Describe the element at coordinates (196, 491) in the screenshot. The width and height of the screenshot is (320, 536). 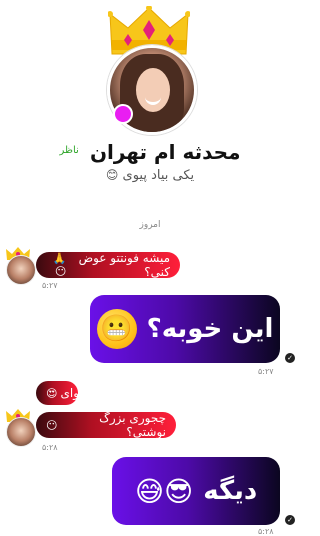
I see `message-bubble-outgoing: دیگه 😎😅` at that location.